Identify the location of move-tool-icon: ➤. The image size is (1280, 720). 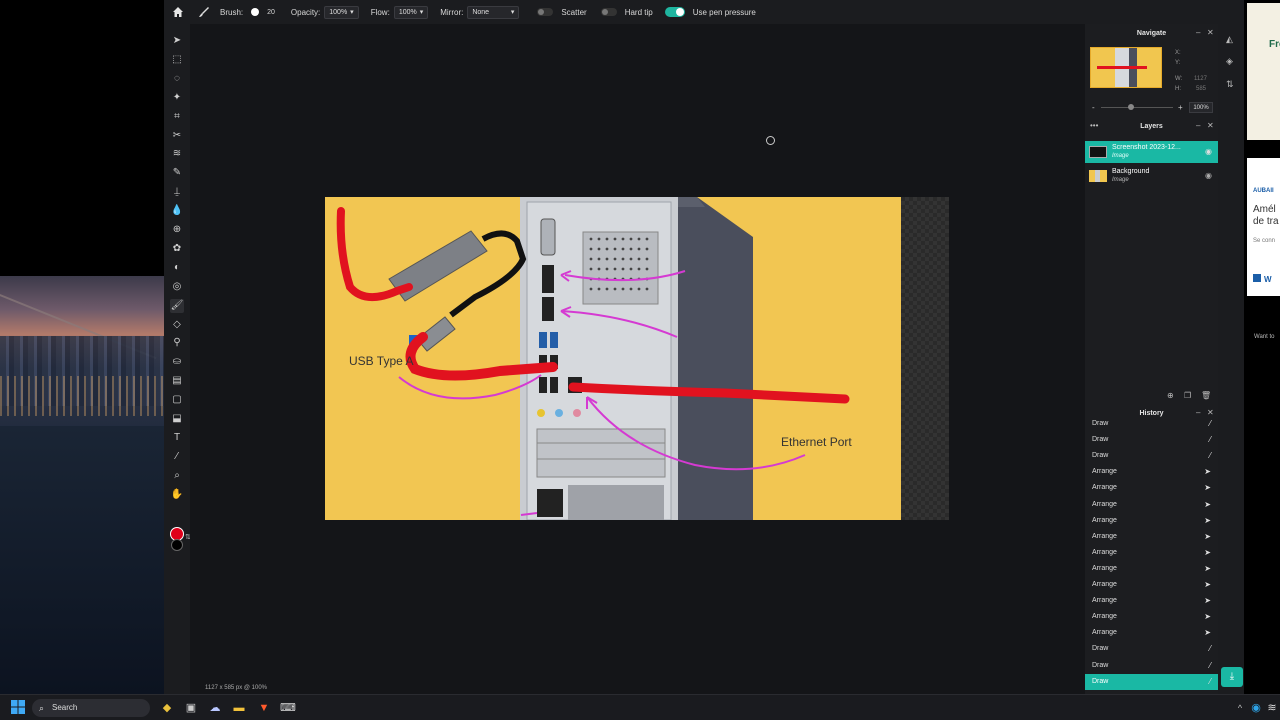
(177, 41).